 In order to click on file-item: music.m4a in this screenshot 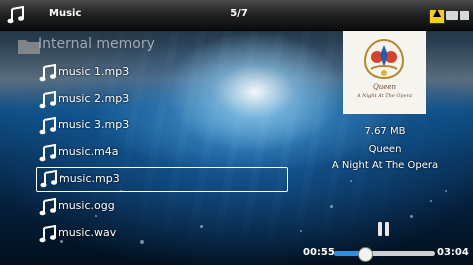, I will do `click(162, 153)`.